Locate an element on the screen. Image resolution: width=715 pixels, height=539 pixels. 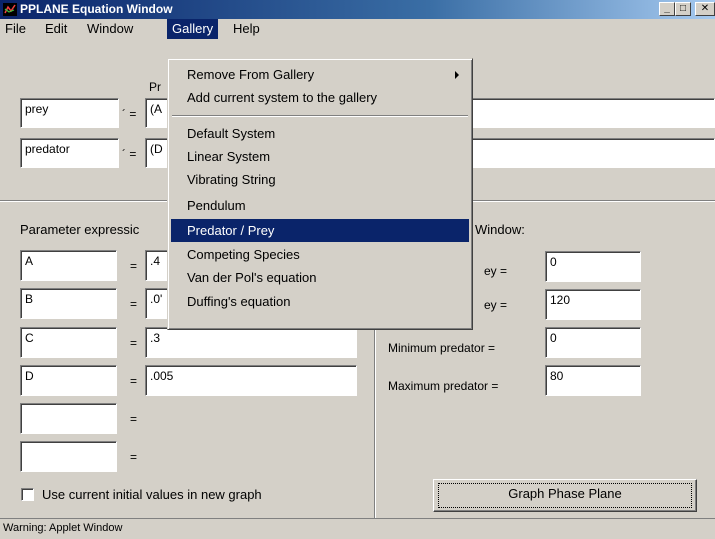
menu-item-add-current-system: Add current system to the gallery is located at coordinates (320, 97).